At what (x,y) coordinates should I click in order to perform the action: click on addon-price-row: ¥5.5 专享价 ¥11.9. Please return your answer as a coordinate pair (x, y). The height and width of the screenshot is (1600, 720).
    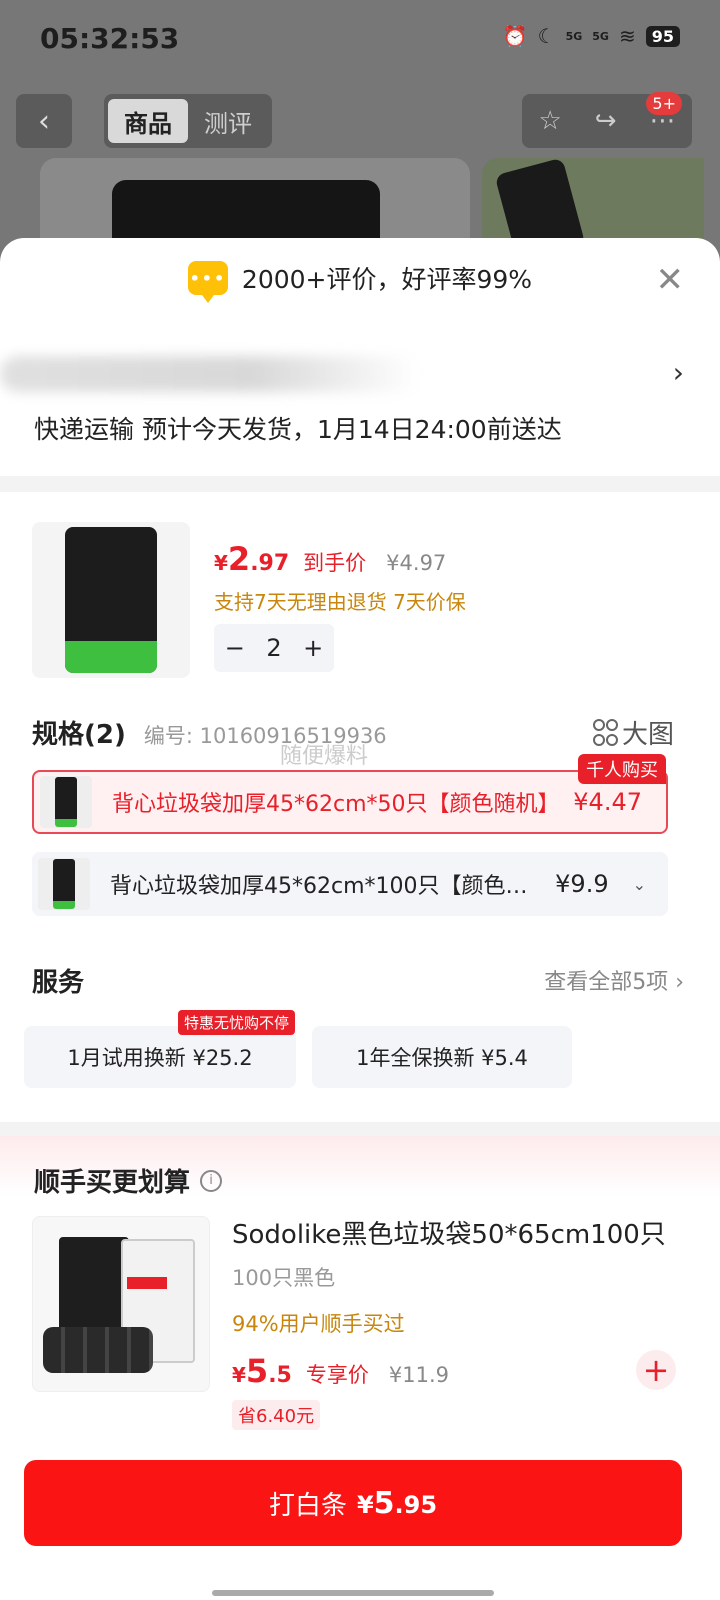
    Looking at the image, I should click on (340, 1371).